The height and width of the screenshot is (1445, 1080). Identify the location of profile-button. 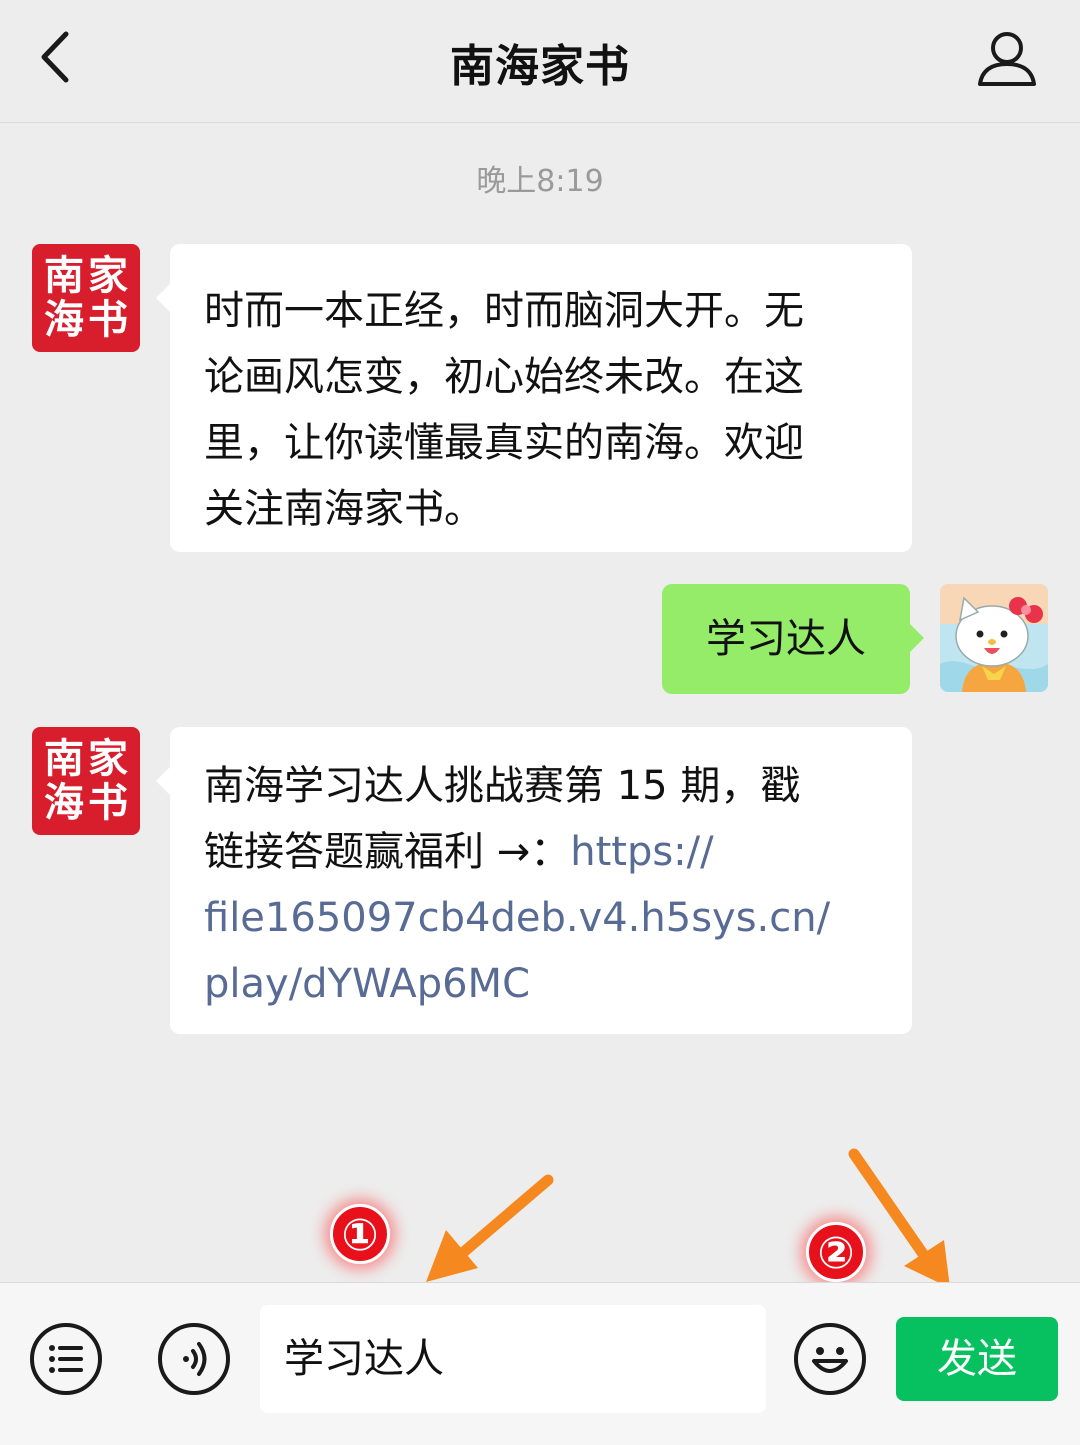
(1007, 59).